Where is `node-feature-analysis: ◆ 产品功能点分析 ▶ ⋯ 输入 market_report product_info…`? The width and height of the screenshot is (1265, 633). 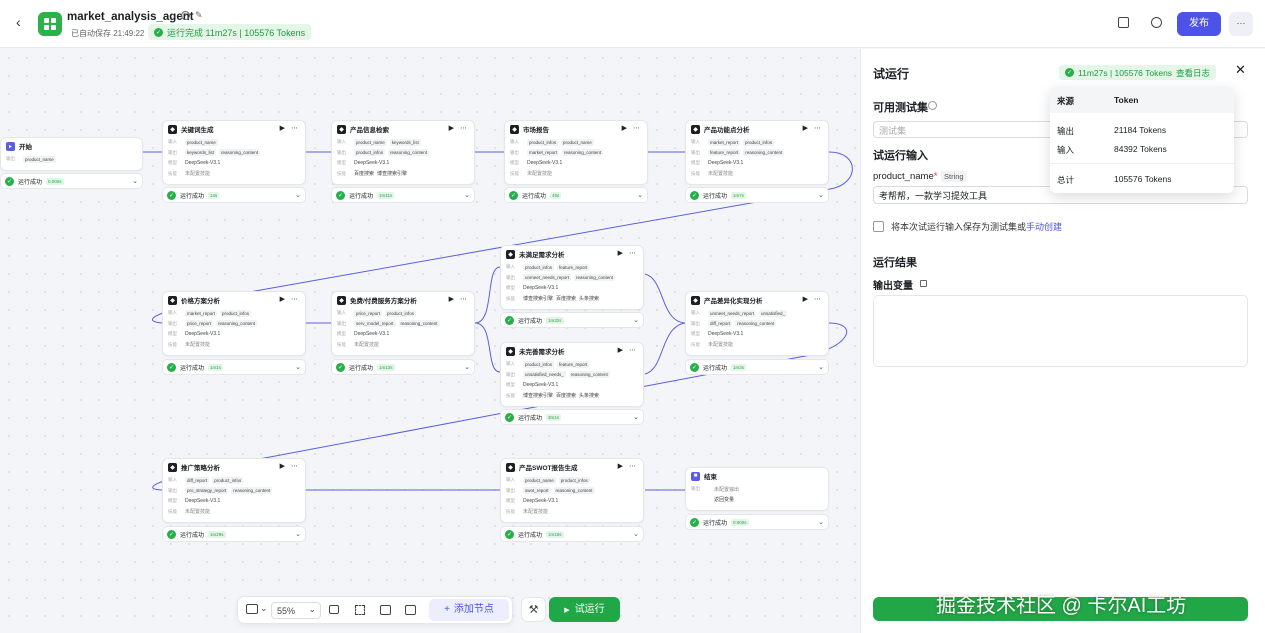
node-feature-analysis: ◆ 产品功能点分析 ▶ ⋯ 输入 market_report product_info… is located at coordinates (757, 152).